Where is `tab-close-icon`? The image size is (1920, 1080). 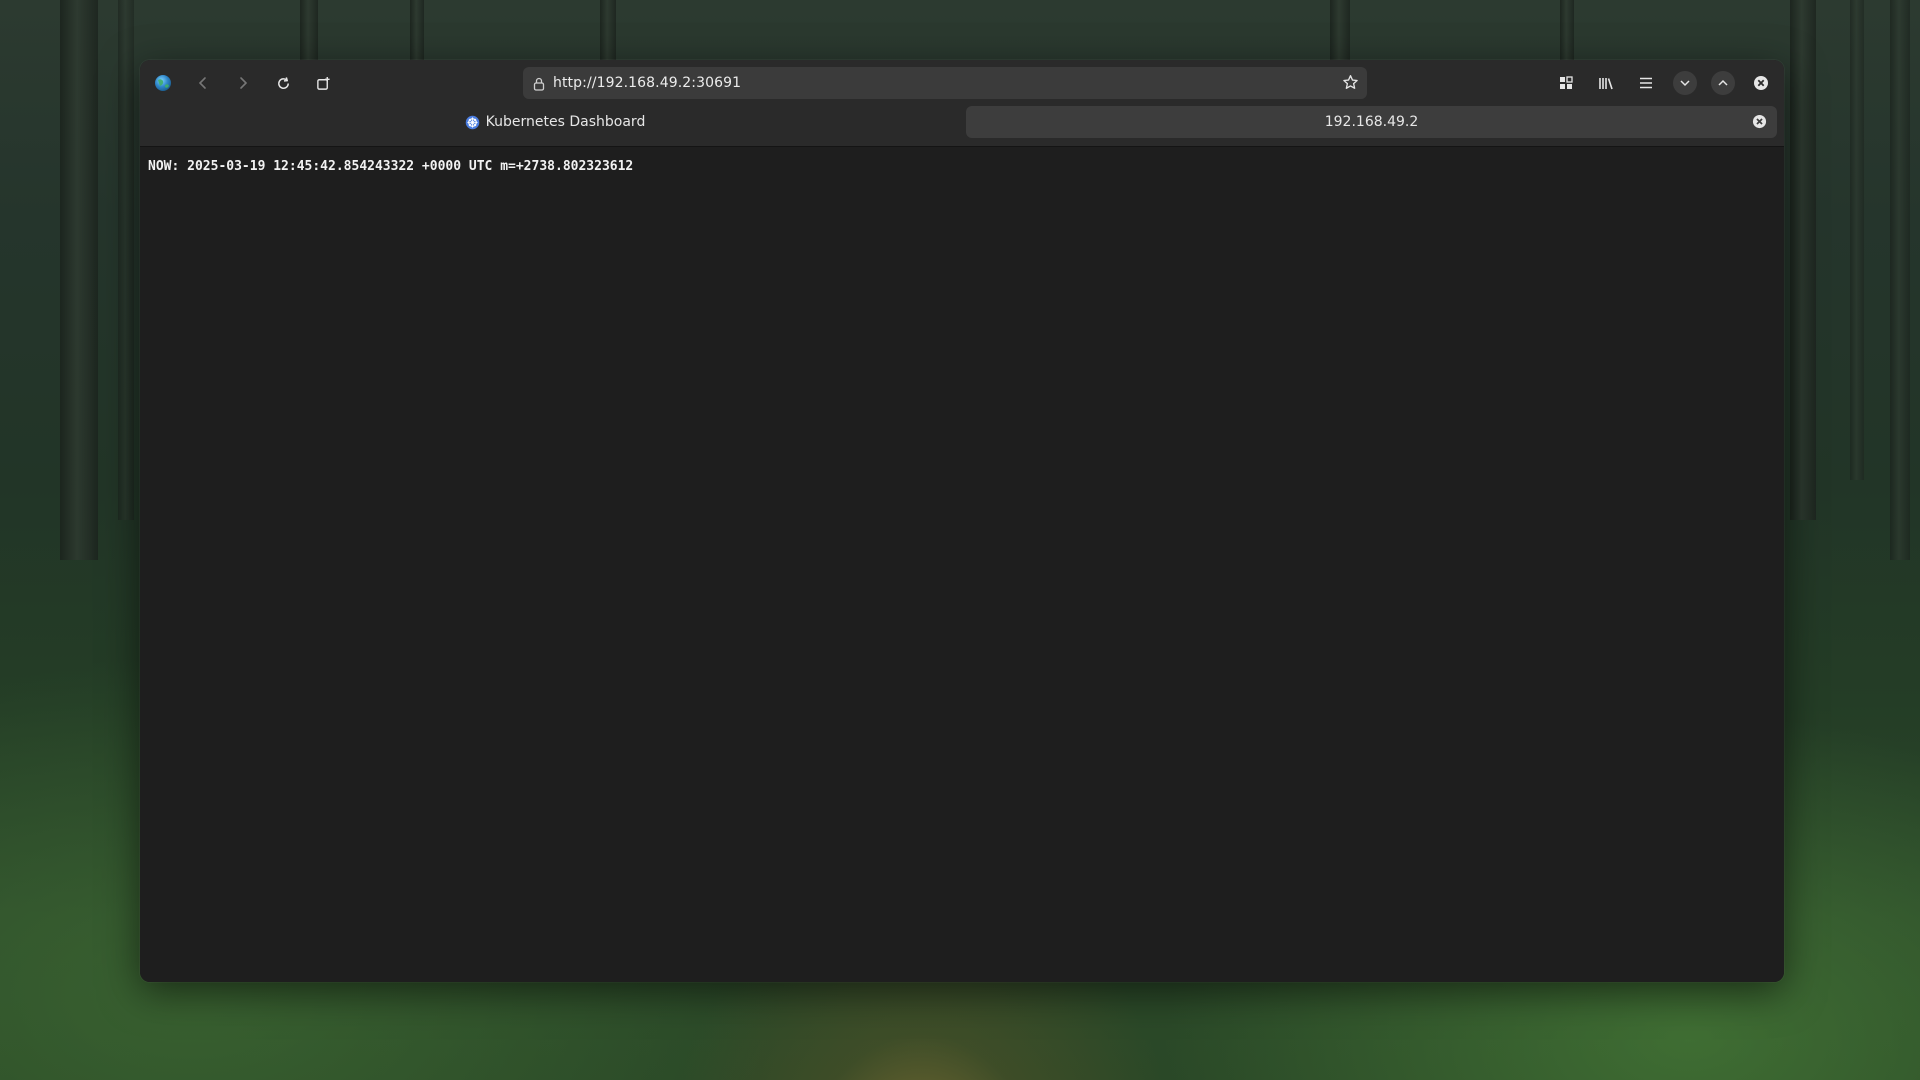 tab-close-icon is located at coordinates (1759, 121).